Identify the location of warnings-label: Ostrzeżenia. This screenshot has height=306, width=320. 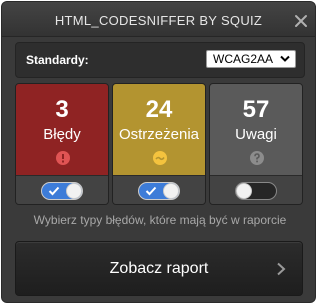
(159, 134).